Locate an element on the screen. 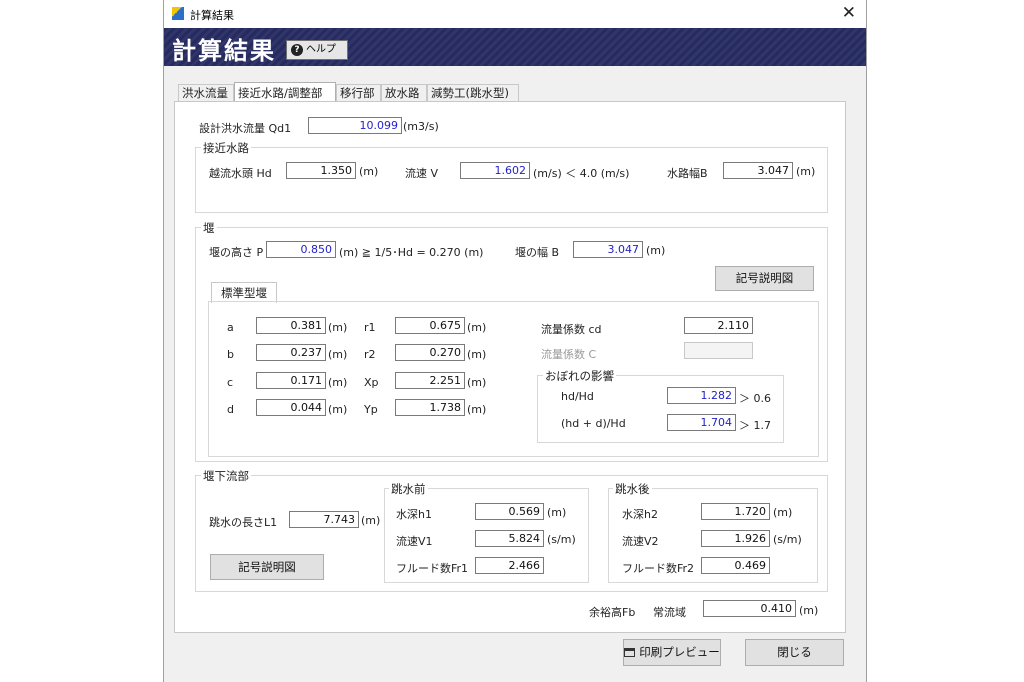 This screenshot has width=1024, height=682. approach-channel-group is located at coordinates (511, 180).